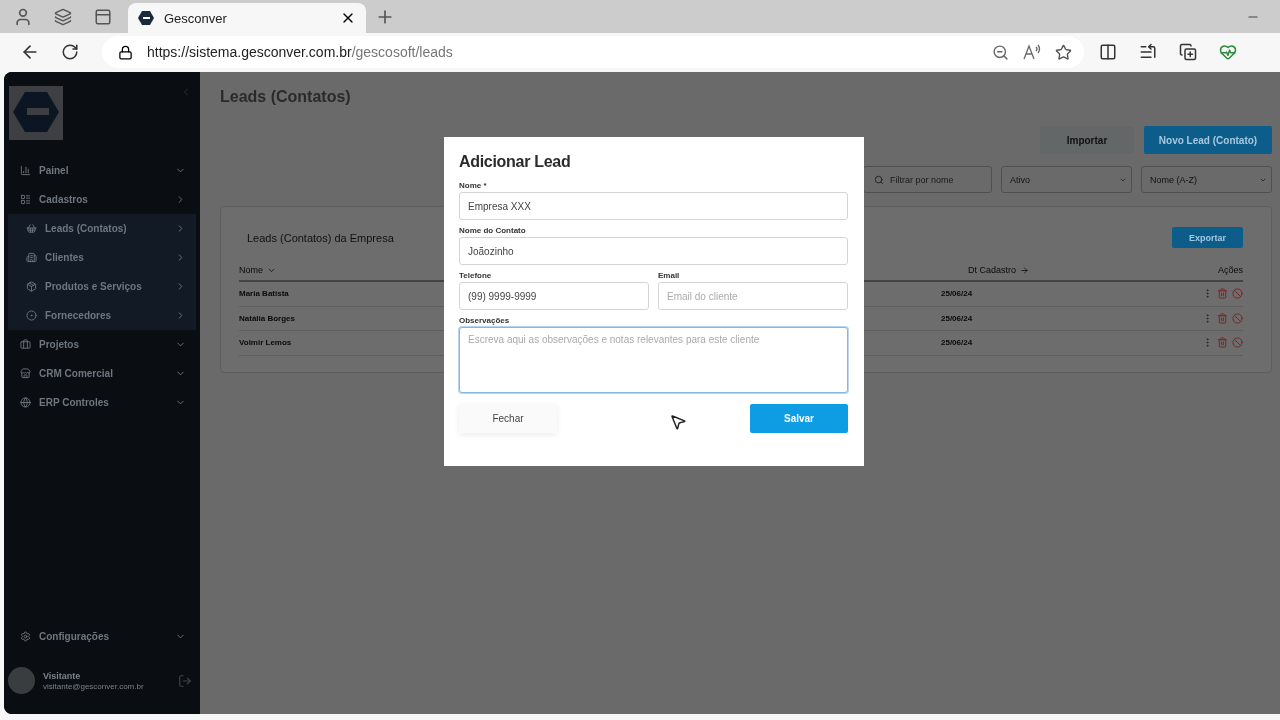 The height and width of the screenshot is (720, 1280). I want to click on arrow-right-icon, so click(1024, 270).